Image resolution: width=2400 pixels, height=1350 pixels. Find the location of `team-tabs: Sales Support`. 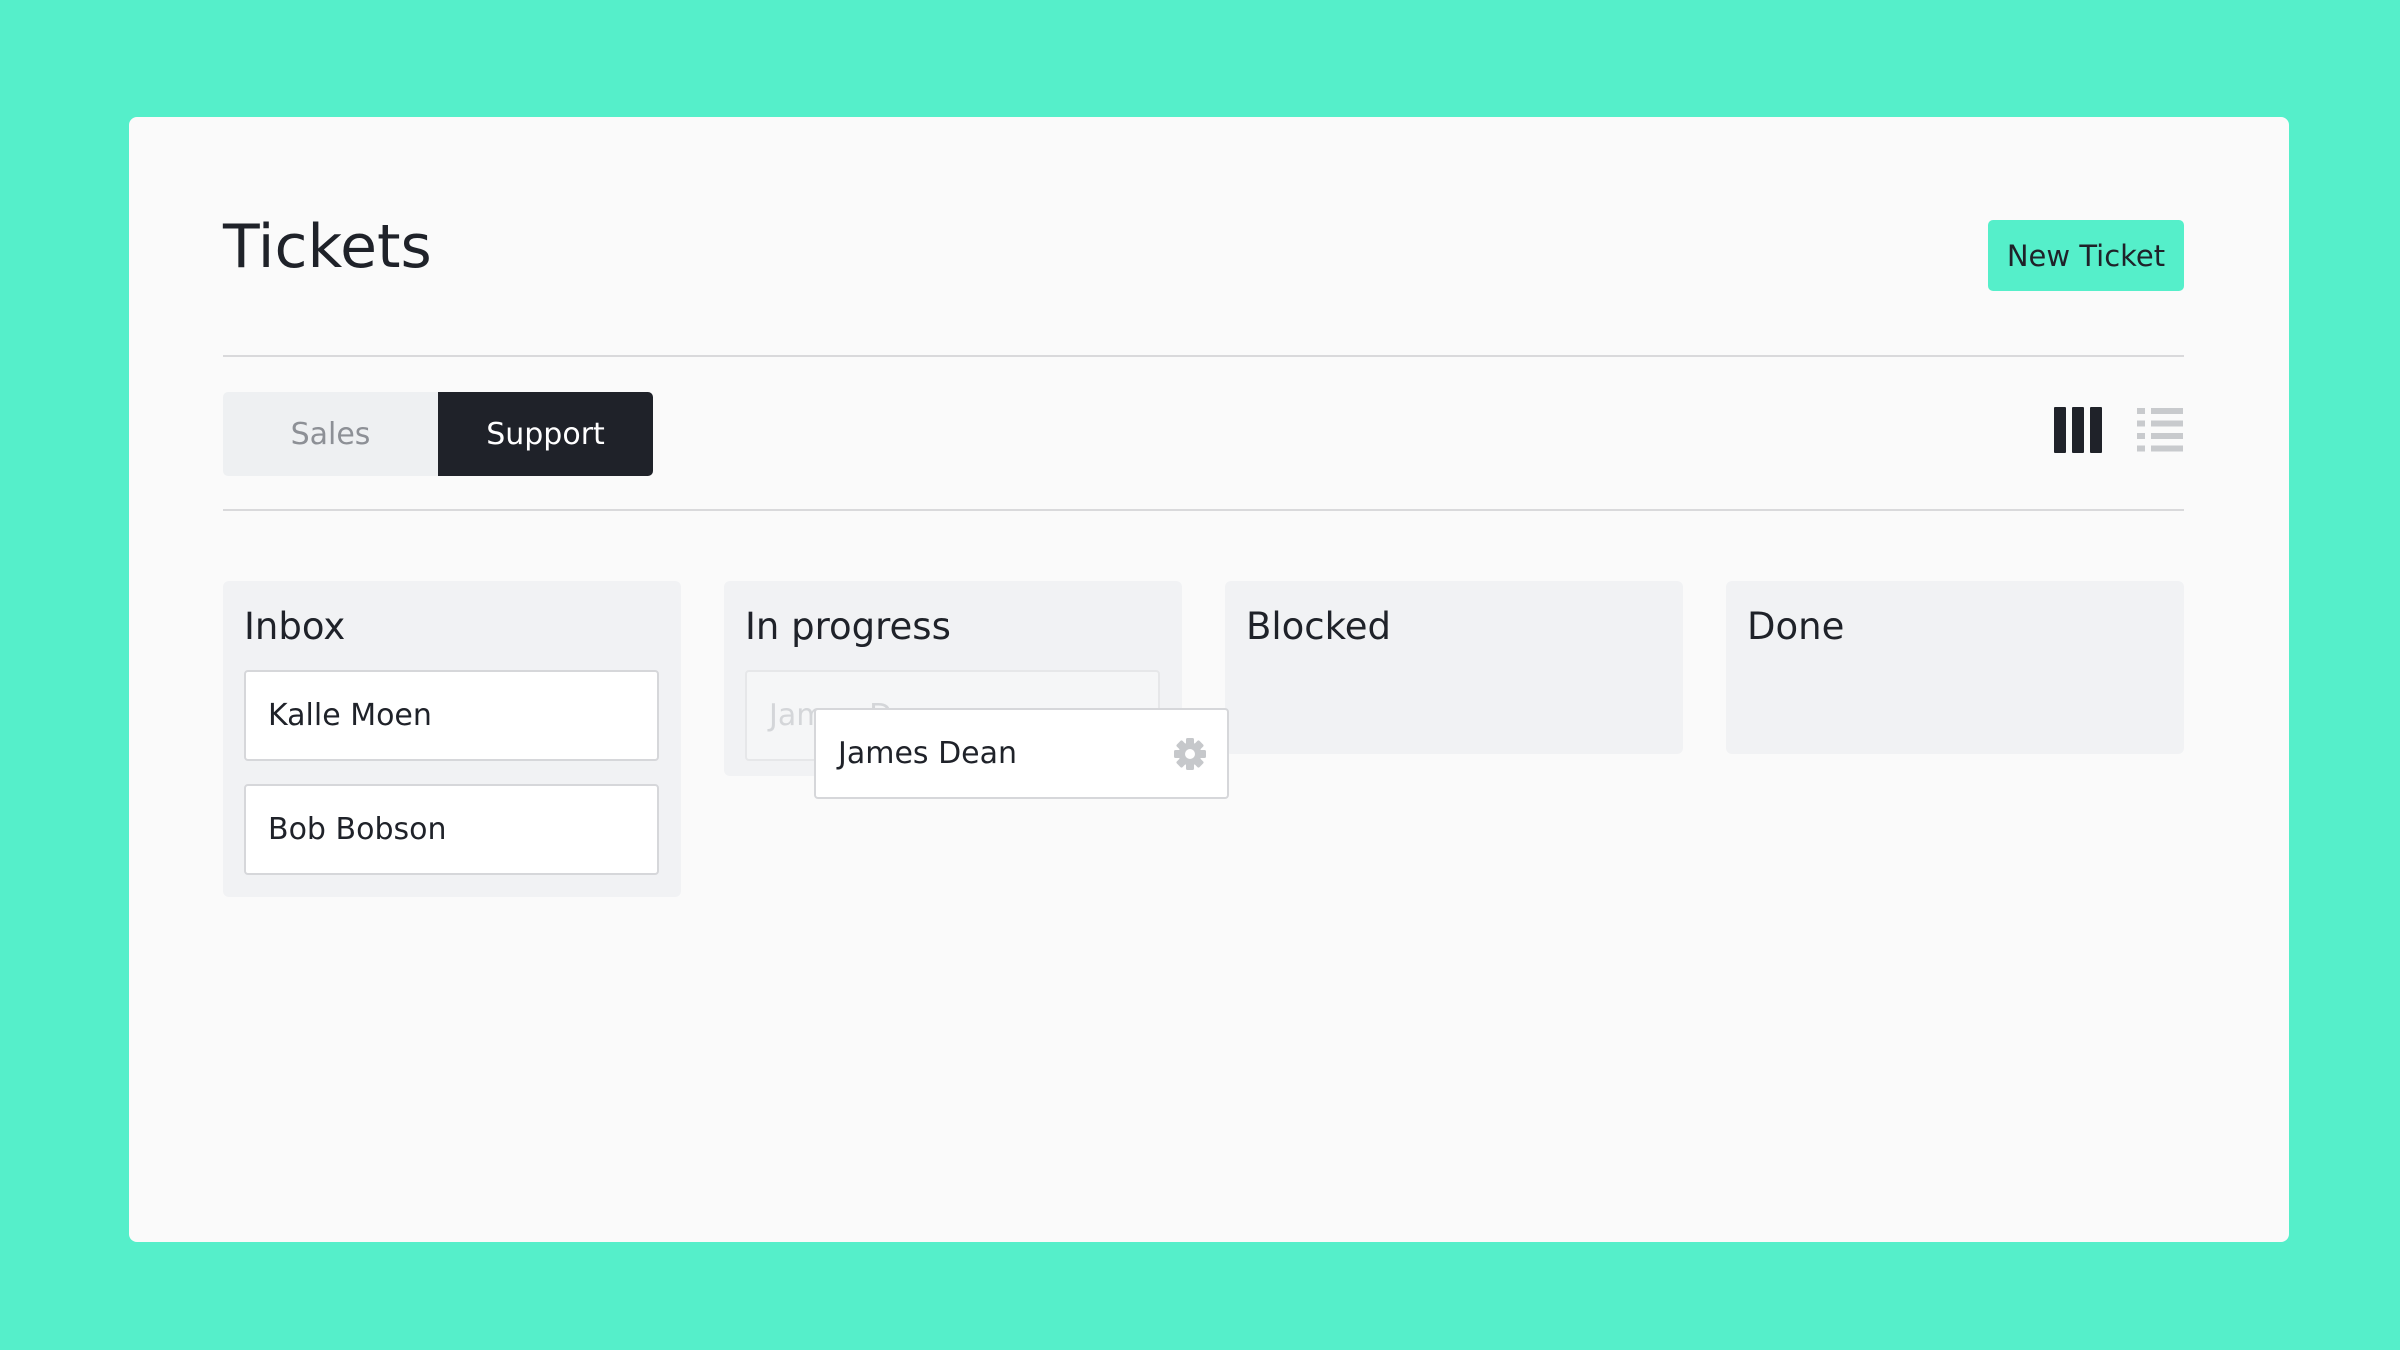

team-tabs: Sales Support is located at coordinates (438, 434).